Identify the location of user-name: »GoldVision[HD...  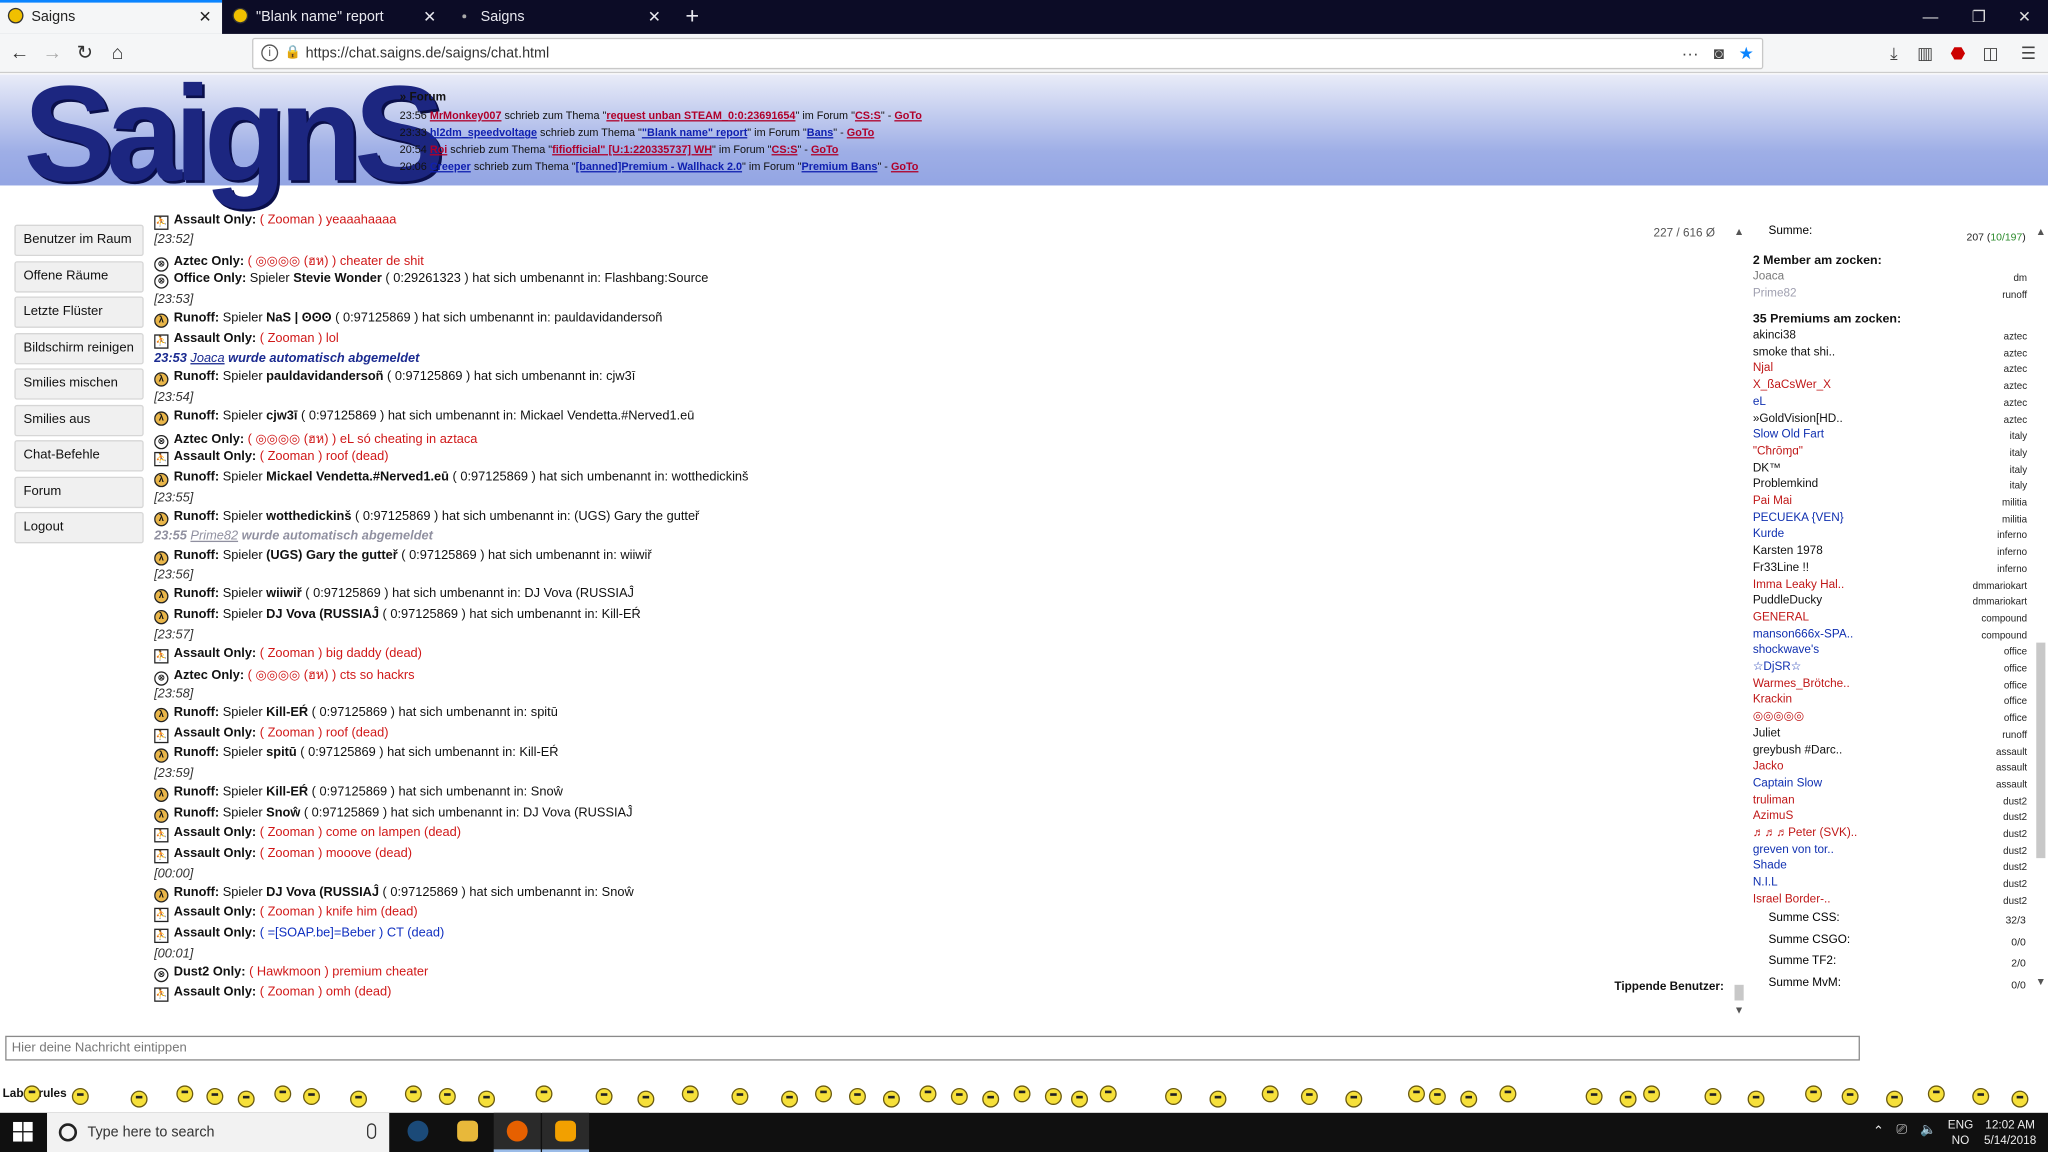
(1798, 417).